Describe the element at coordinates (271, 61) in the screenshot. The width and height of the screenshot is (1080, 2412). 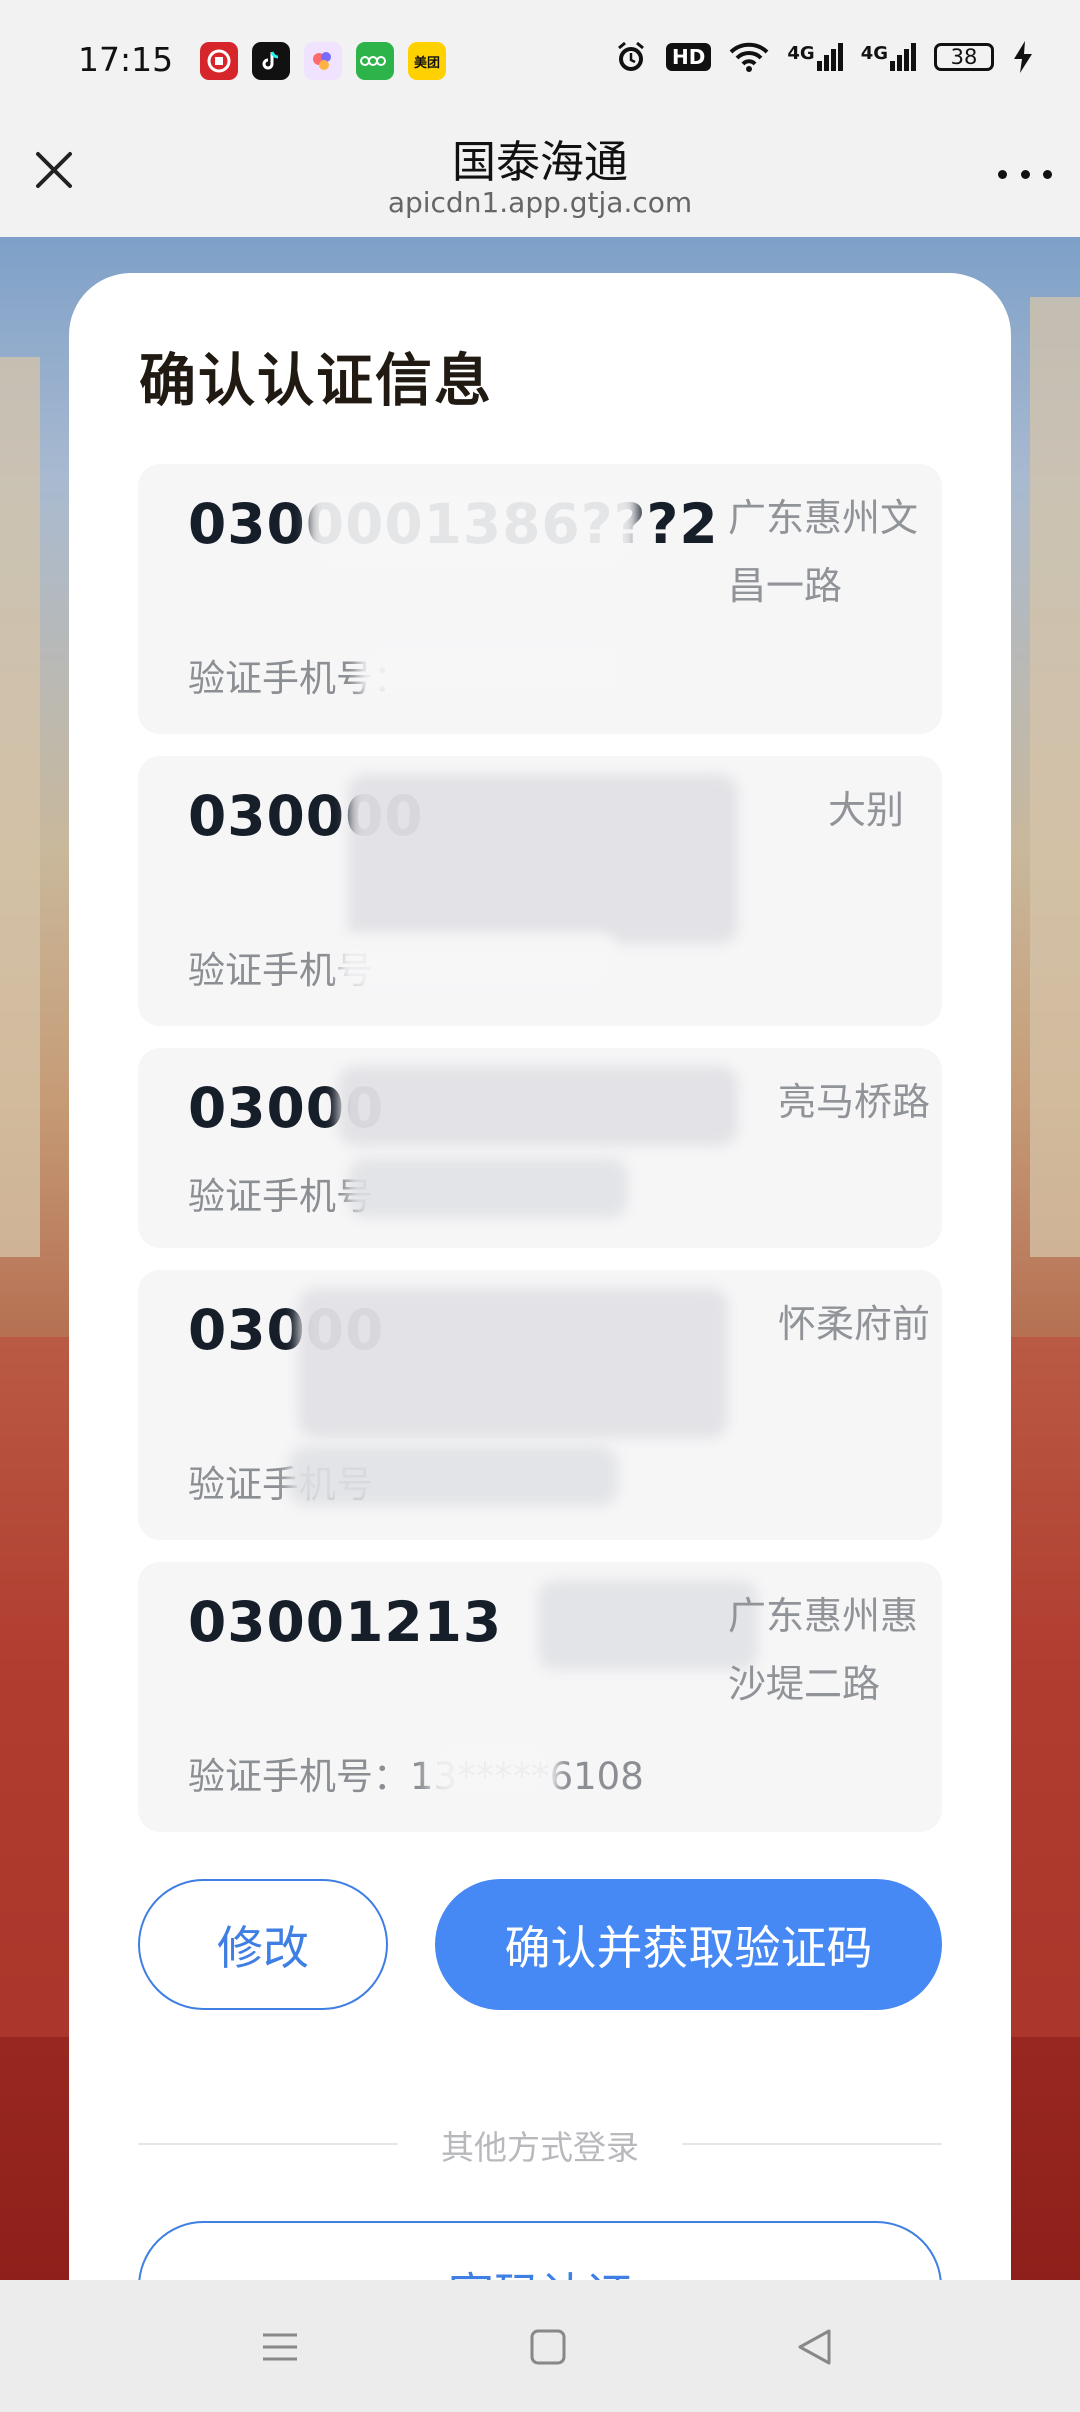
I see `tiktok-icon` at that location.